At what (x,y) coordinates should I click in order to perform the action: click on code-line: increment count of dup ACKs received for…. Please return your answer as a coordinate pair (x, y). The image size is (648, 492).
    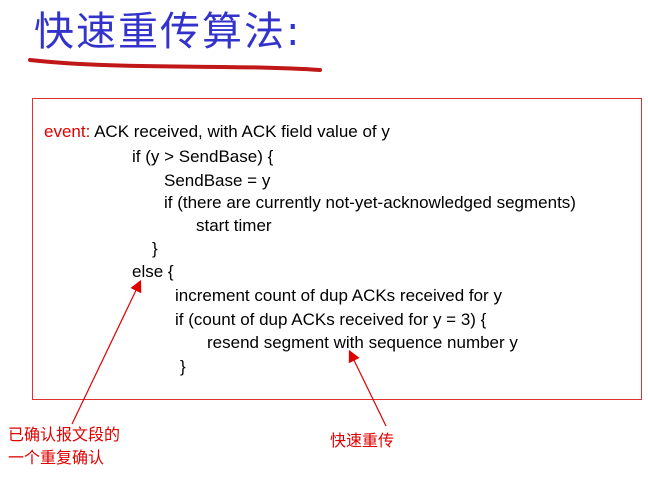
    Looking at the image, I should click on (338, 295).